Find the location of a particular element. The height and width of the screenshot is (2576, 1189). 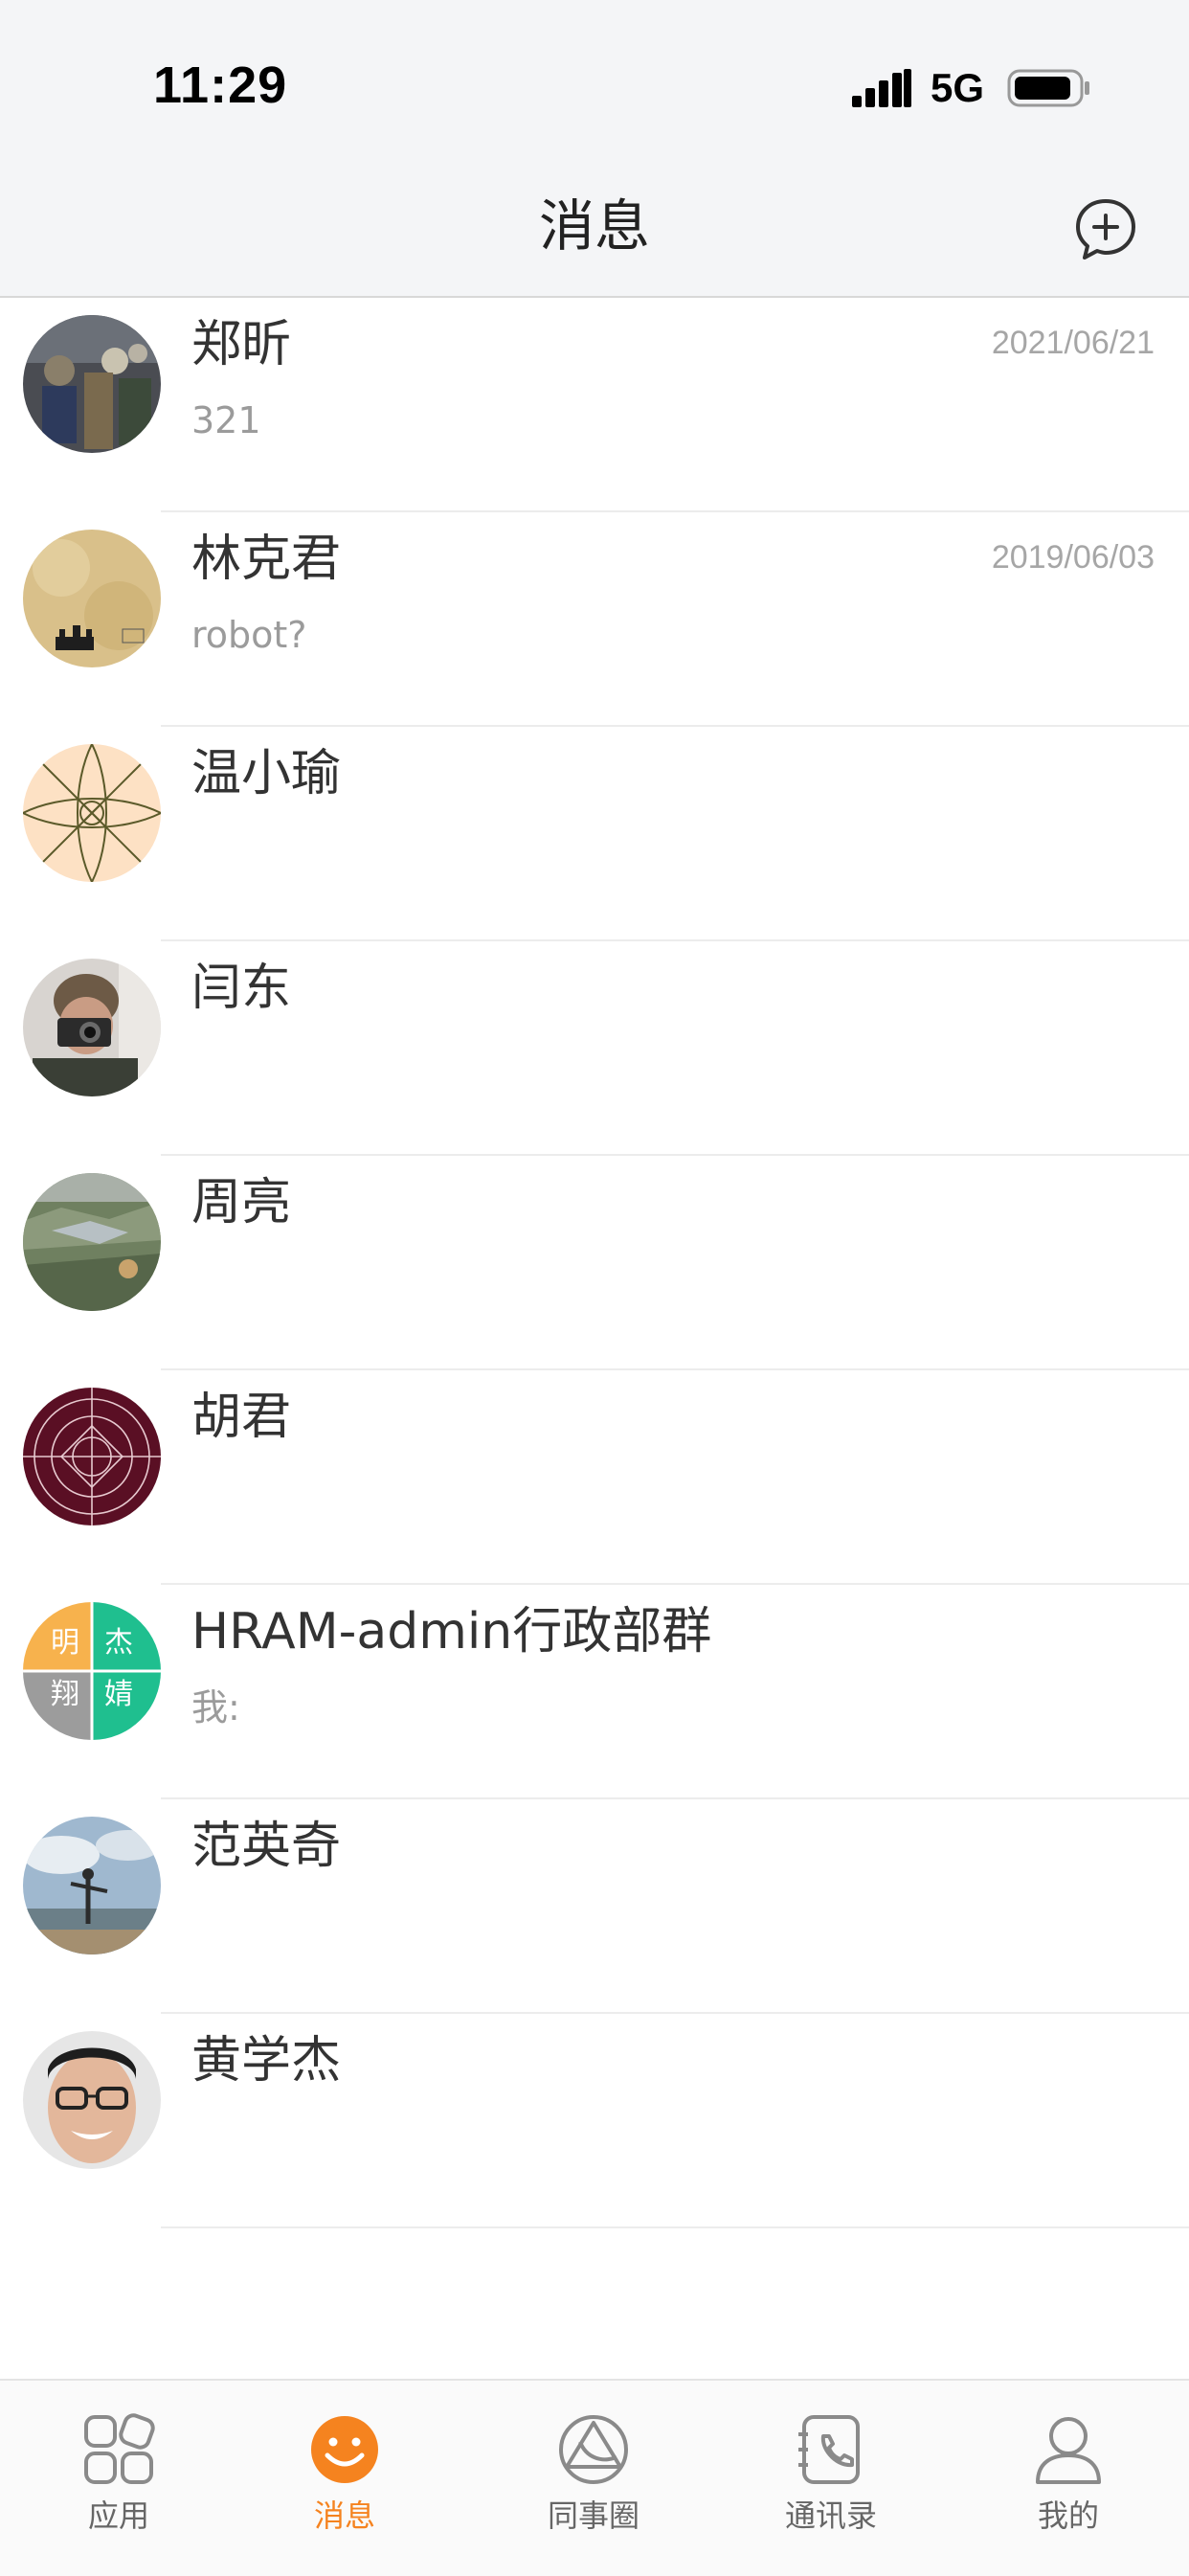

tab-apps: 应用 is located at coordinates (118, 2478).